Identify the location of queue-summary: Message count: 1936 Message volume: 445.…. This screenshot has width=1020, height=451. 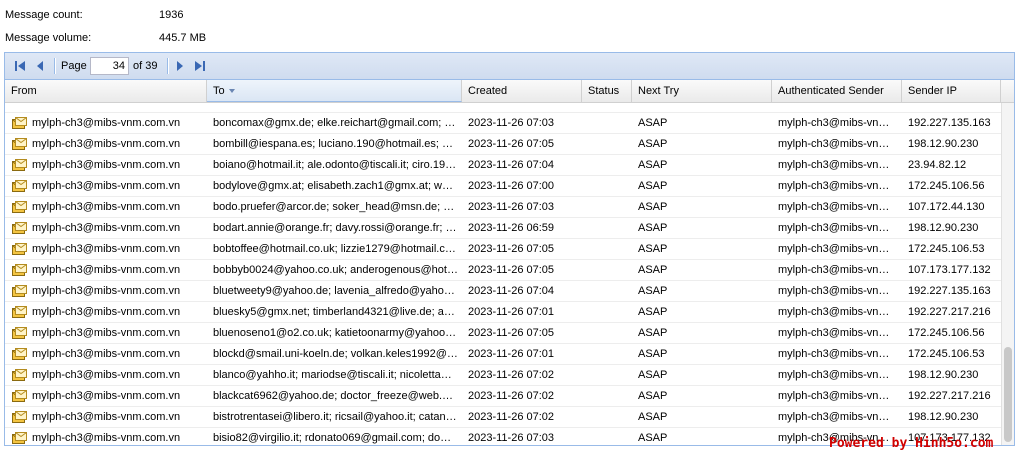
(510, 25).